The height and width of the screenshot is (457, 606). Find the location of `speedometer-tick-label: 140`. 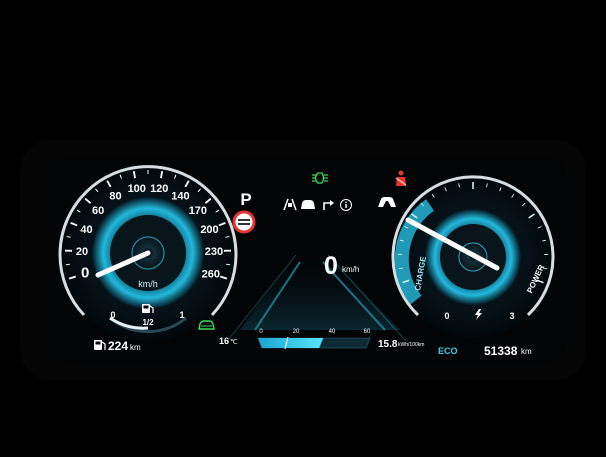

speedometer-tick-label: 140 is located at coordinates (180, 197).